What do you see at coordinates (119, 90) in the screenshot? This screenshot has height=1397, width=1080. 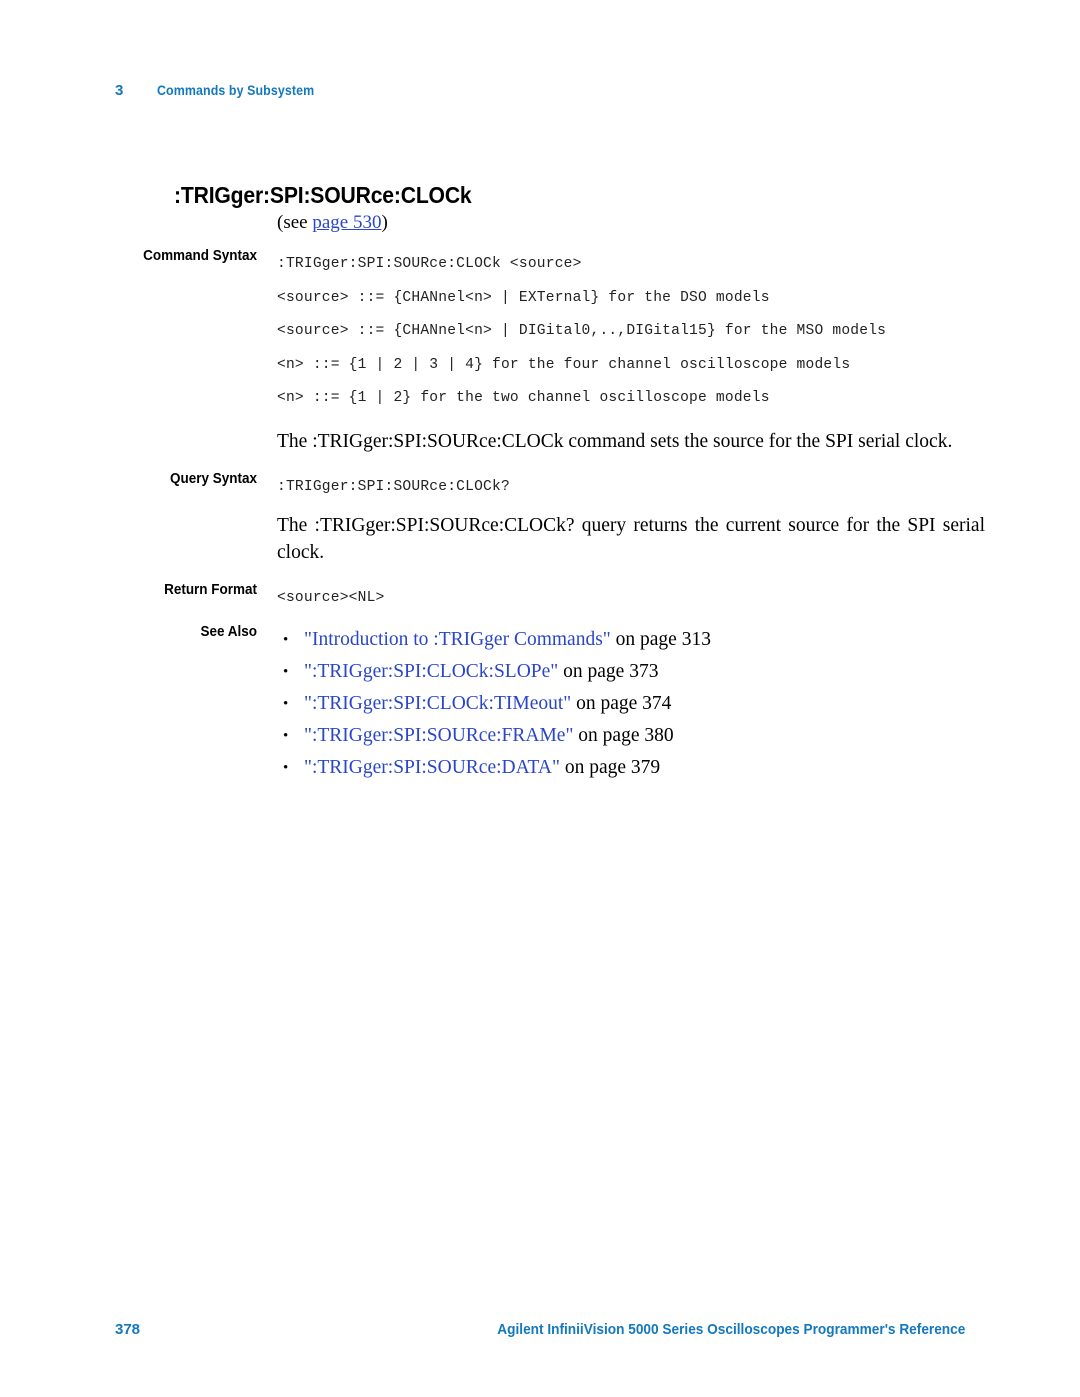 I see `chapter-number: 3` at bounding box center [119, 90].